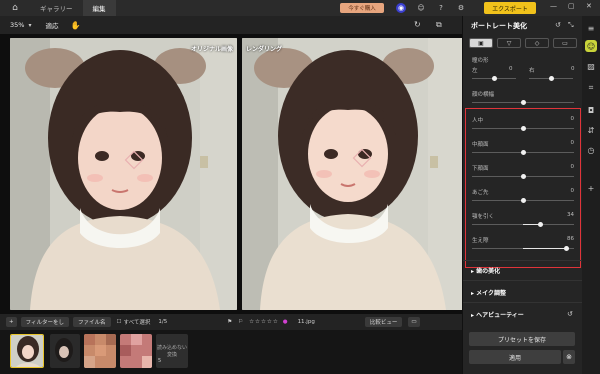 The image size is (600, 374). What do you see at coordinates (421, 8) in the screenshot?
I see `account-icon: ☺` at bounding box center [421, 8].